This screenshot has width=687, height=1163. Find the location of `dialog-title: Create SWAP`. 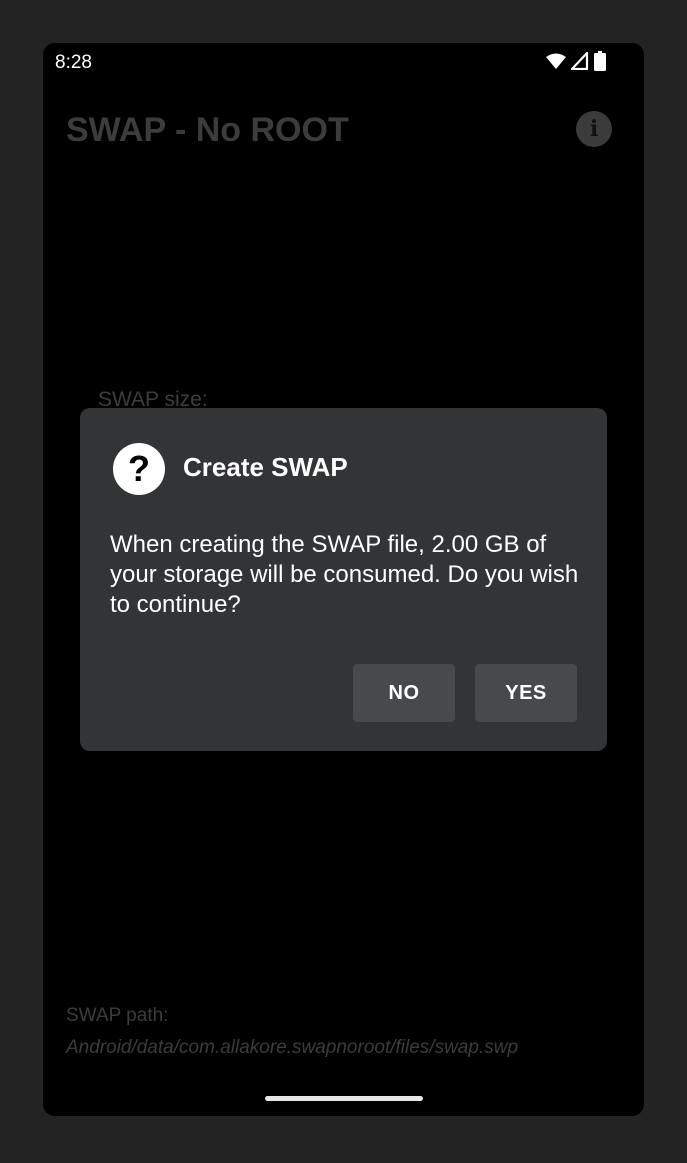

dialog-title: Create SWAP is located at coordinates (265, 467).